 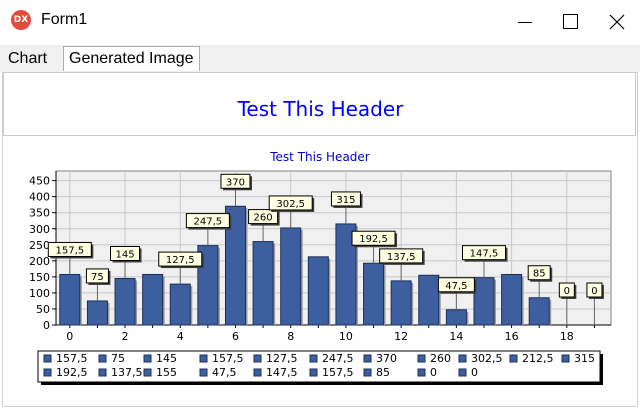 What do you see at coordinates (39, 277) in the screenshot?
I see `y-tick-label: 150` at bounding box center [39, 277].